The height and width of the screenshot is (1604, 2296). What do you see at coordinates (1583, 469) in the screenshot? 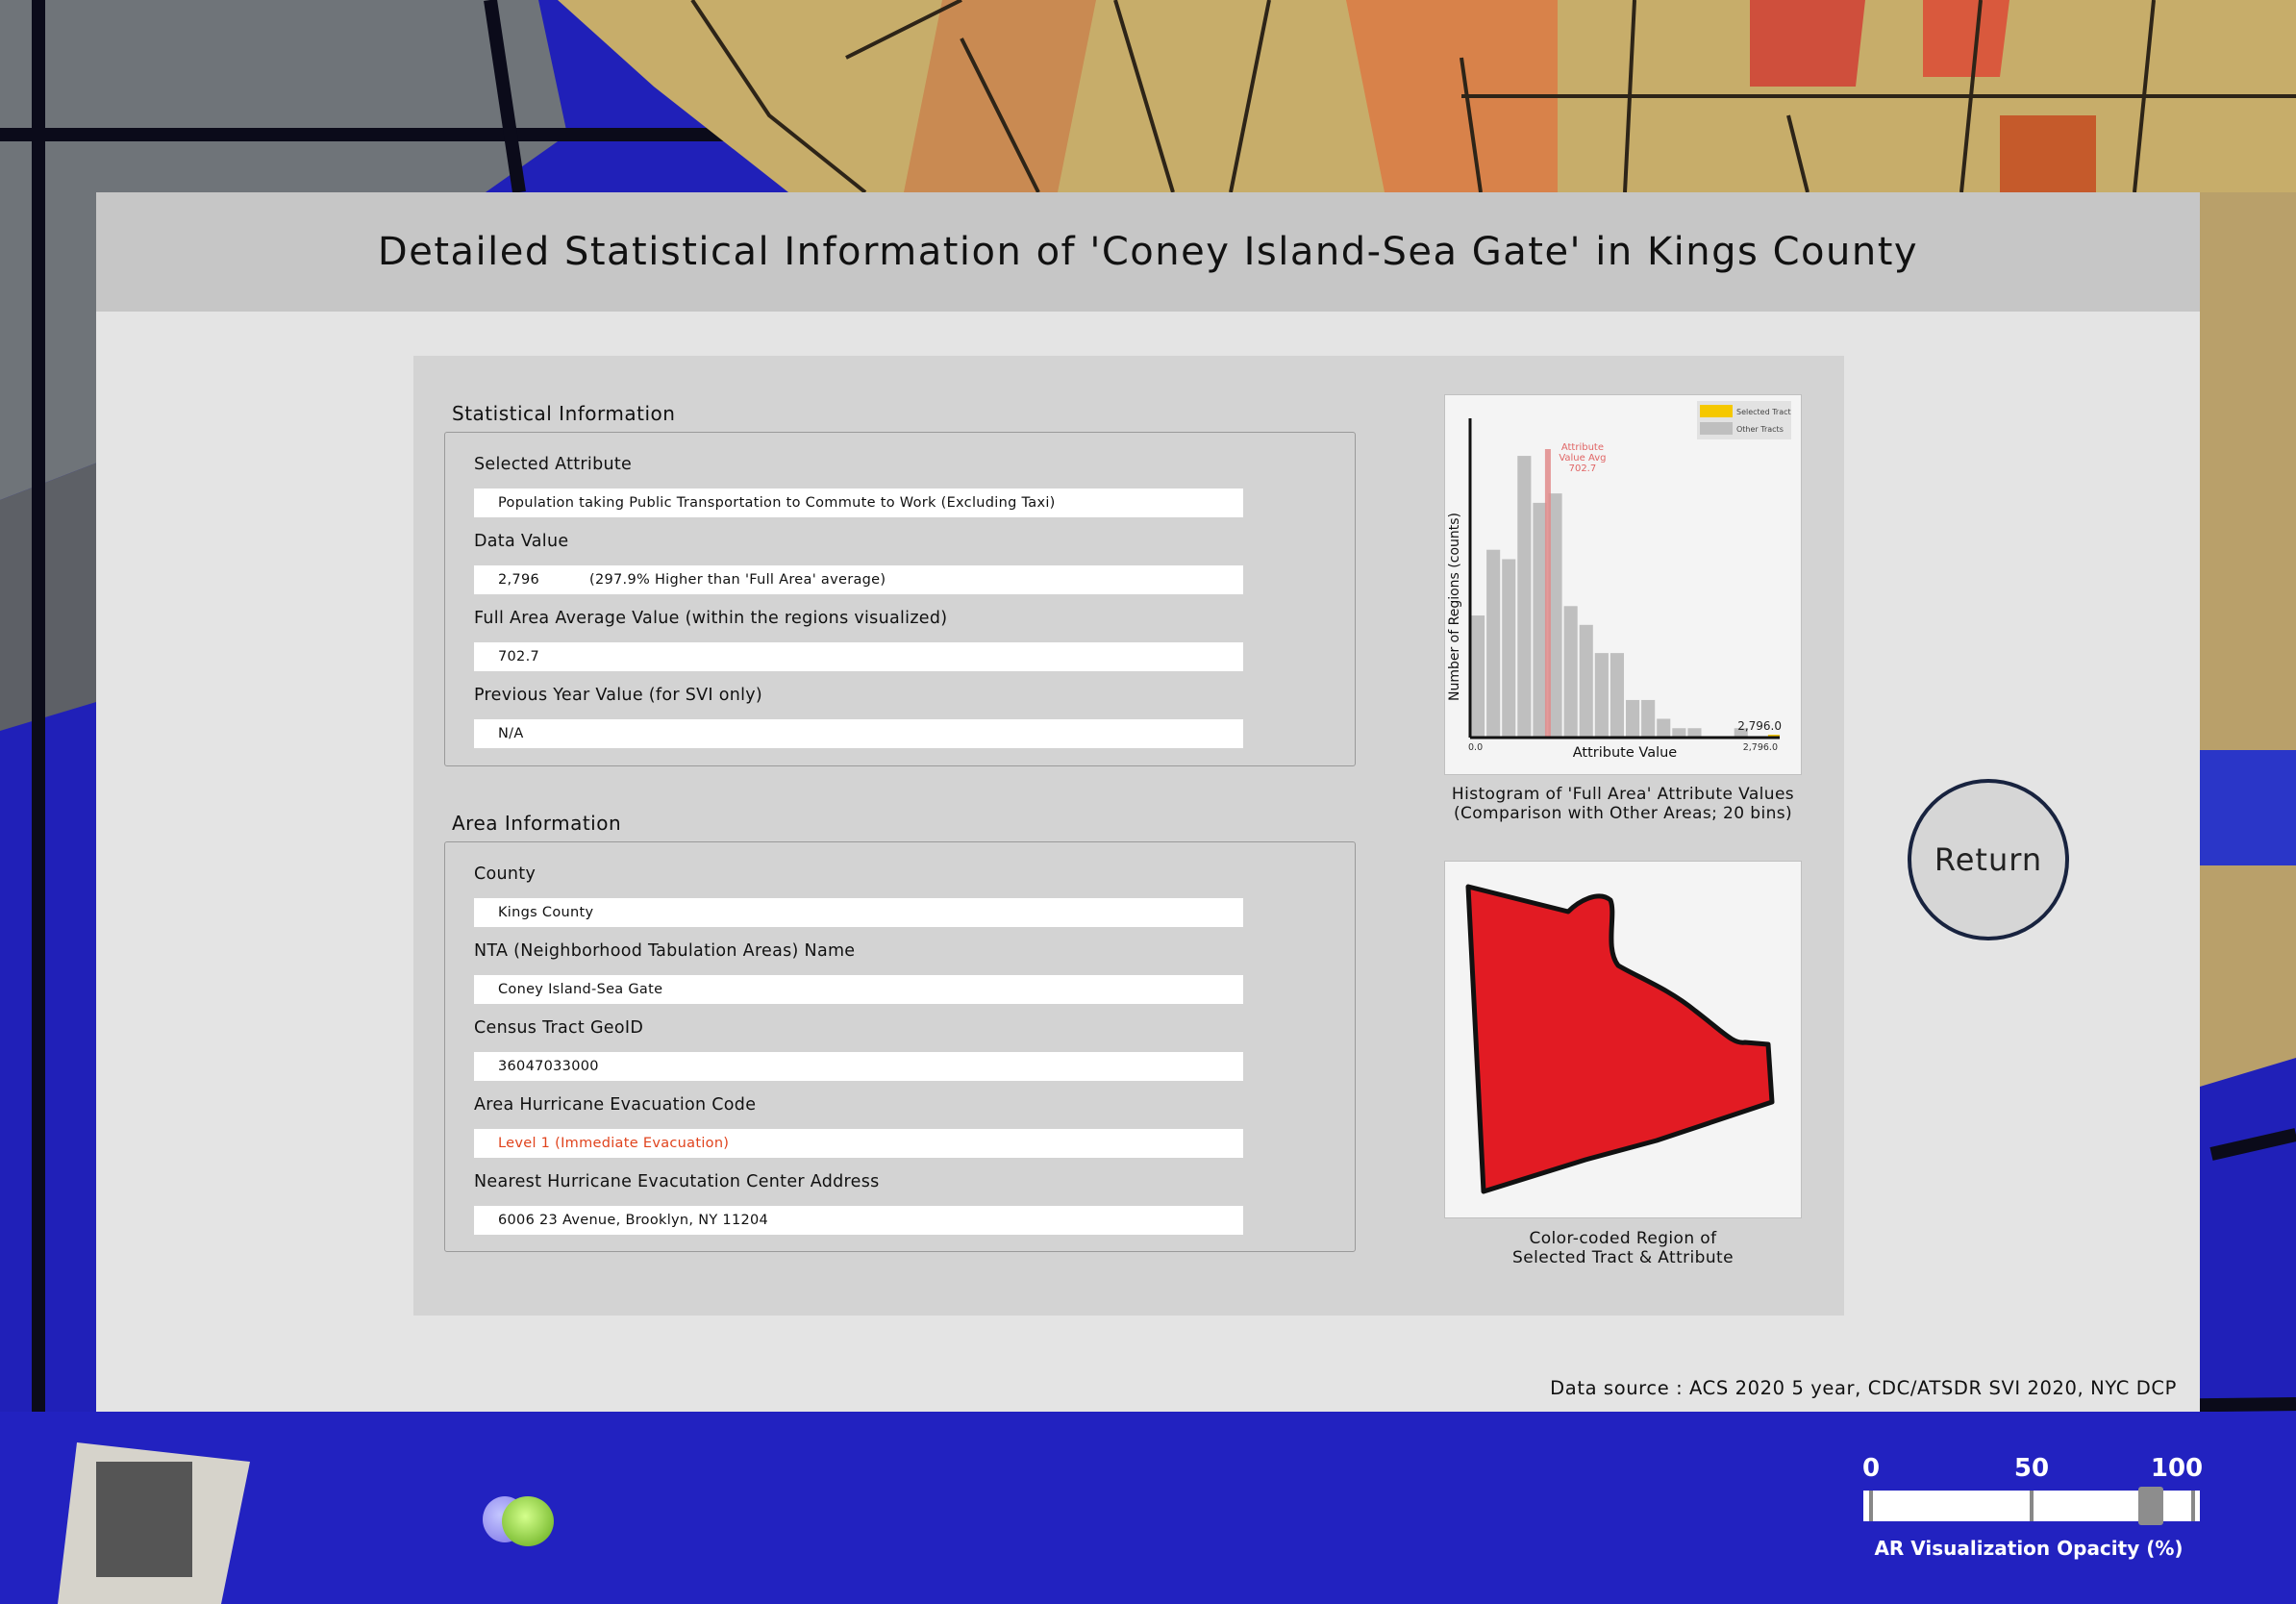
I see `average-label: 702.7` at bounding box center [1583, 469].